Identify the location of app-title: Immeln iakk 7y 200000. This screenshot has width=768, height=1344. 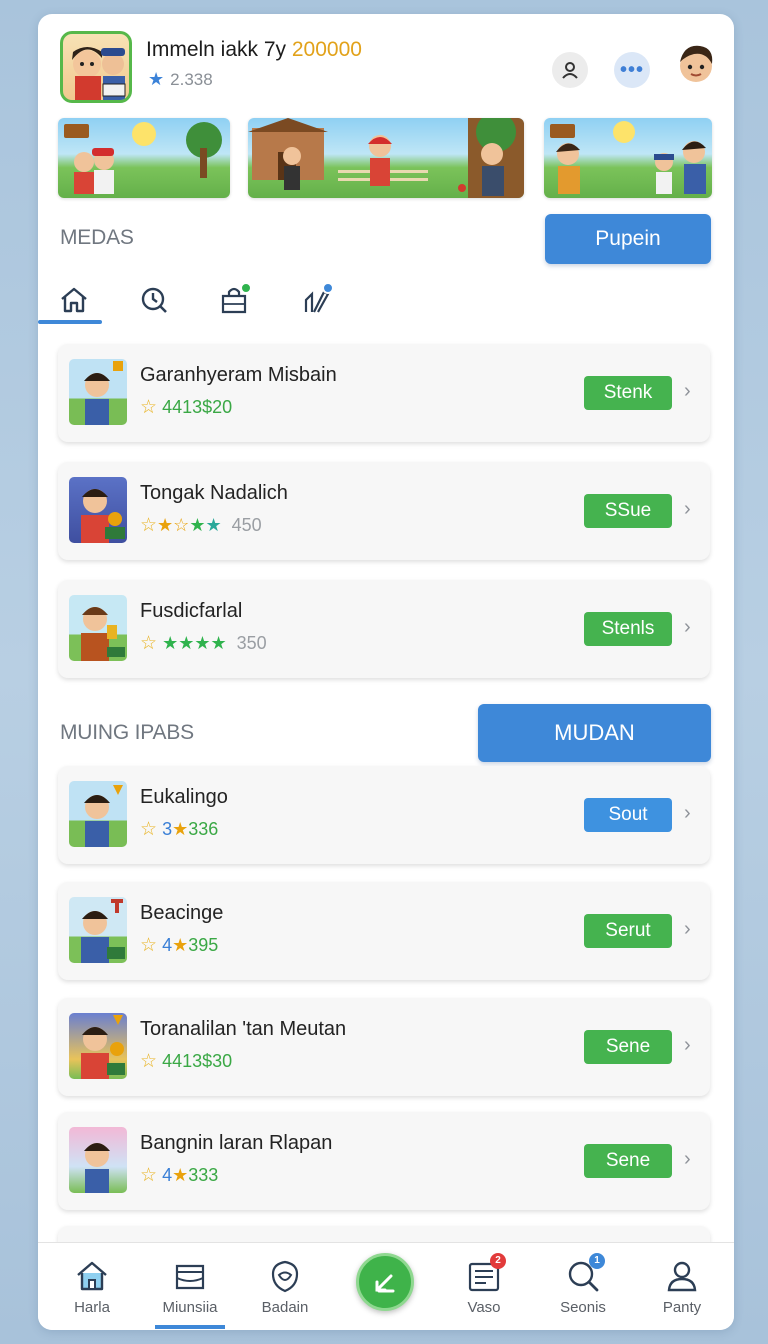
(254, 50).